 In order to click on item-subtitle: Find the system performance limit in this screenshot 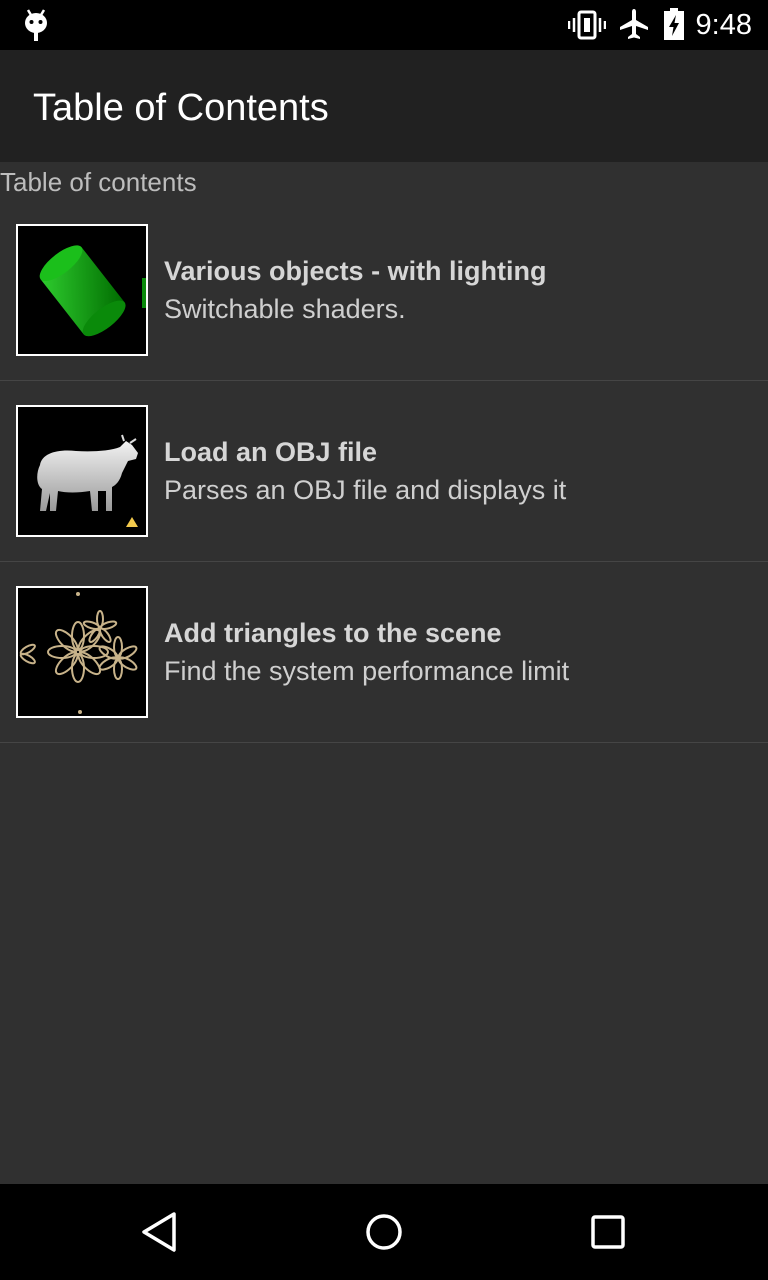, I will do `click(367, 671)`.